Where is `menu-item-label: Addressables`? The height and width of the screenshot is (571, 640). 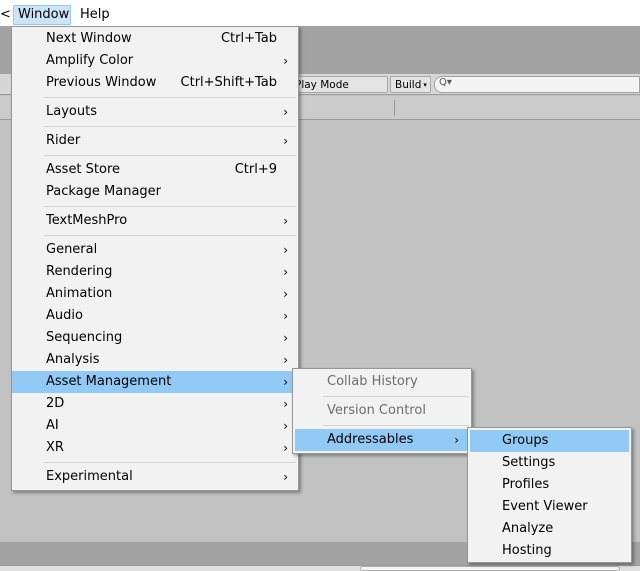 menu-item-label: Addressables is located at coordinates (370, 439).